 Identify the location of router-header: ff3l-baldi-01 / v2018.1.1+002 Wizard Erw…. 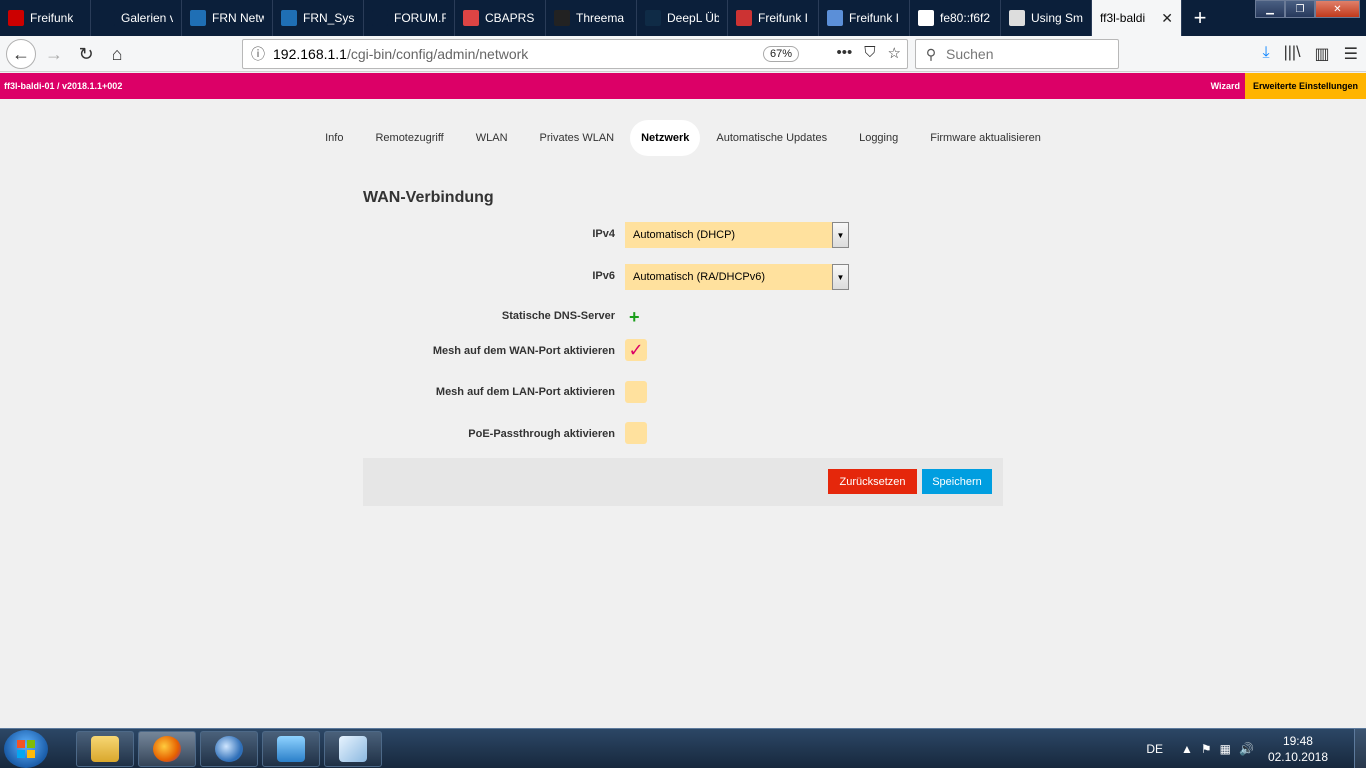
(683, 86).